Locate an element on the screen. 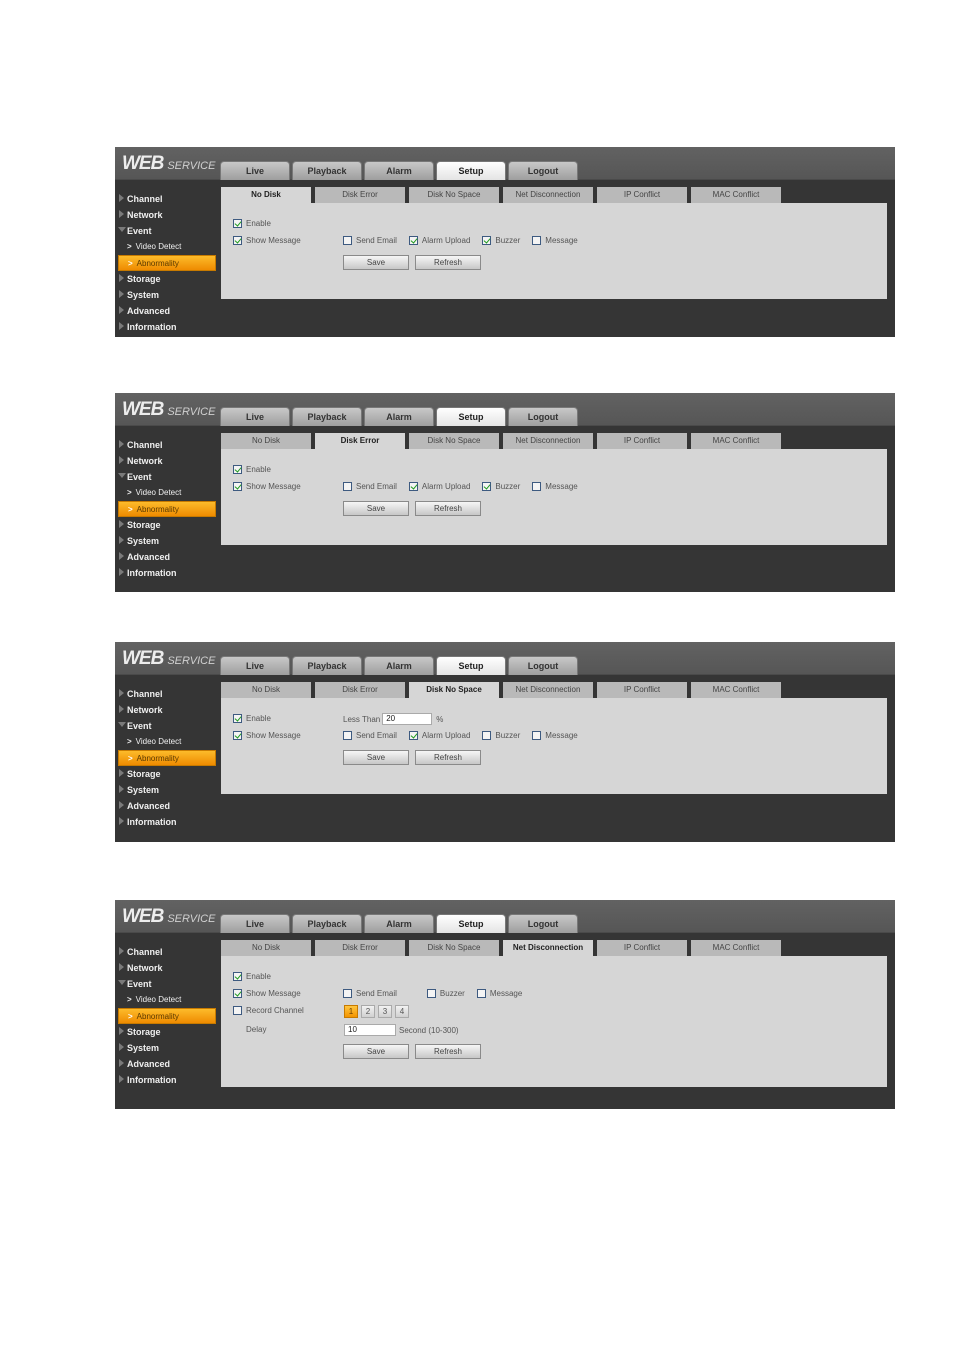 This screenshot has height=1350, width=954. record-channel-option: Record Channel is located at coordinates (268, 1010).